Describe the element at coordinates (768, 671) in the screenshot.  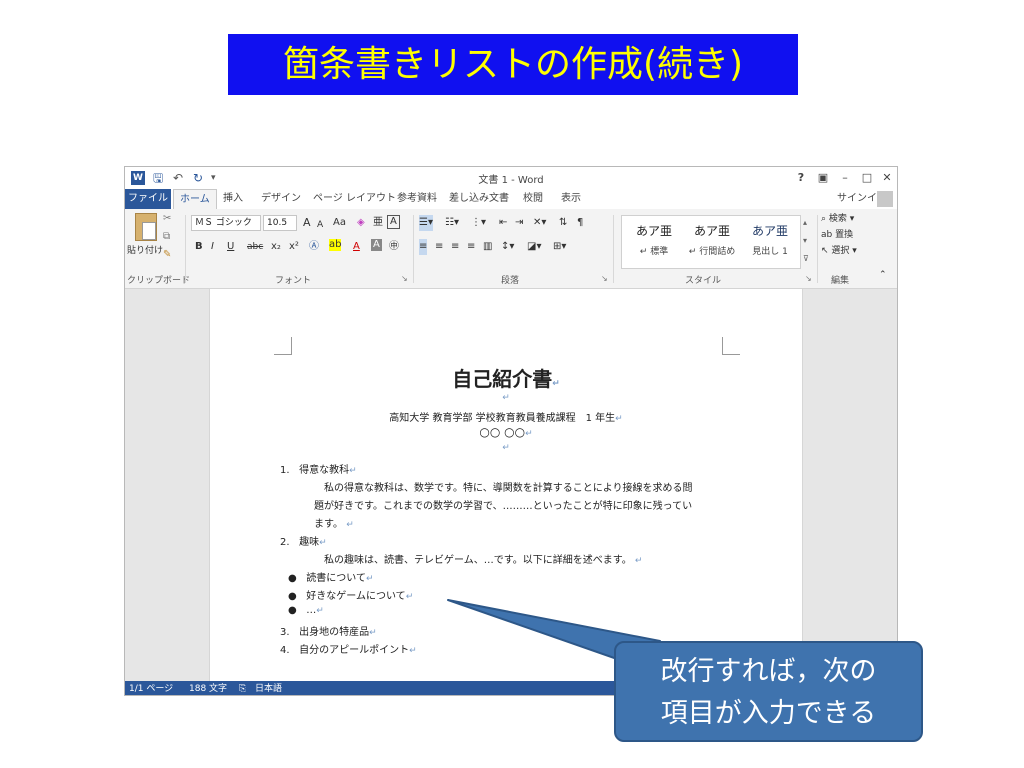
I see `callout-text-line-1: 改行すれば，次の` at that location.